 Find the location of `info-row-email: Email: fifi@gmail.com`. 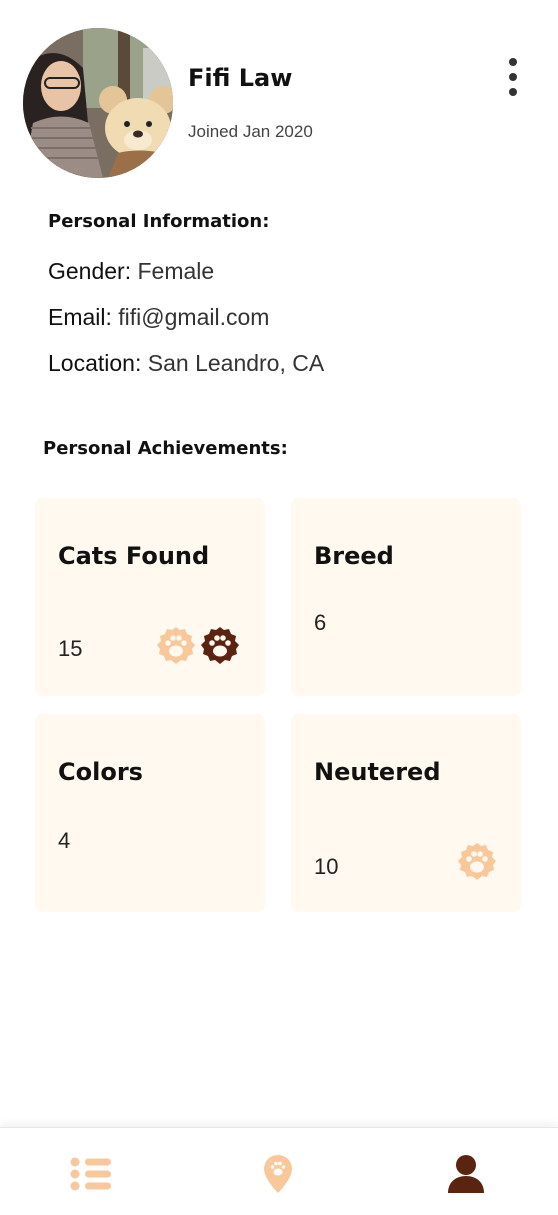

info-row-email: Email: fifi@gmail.com is located at coordinates (158, 317).